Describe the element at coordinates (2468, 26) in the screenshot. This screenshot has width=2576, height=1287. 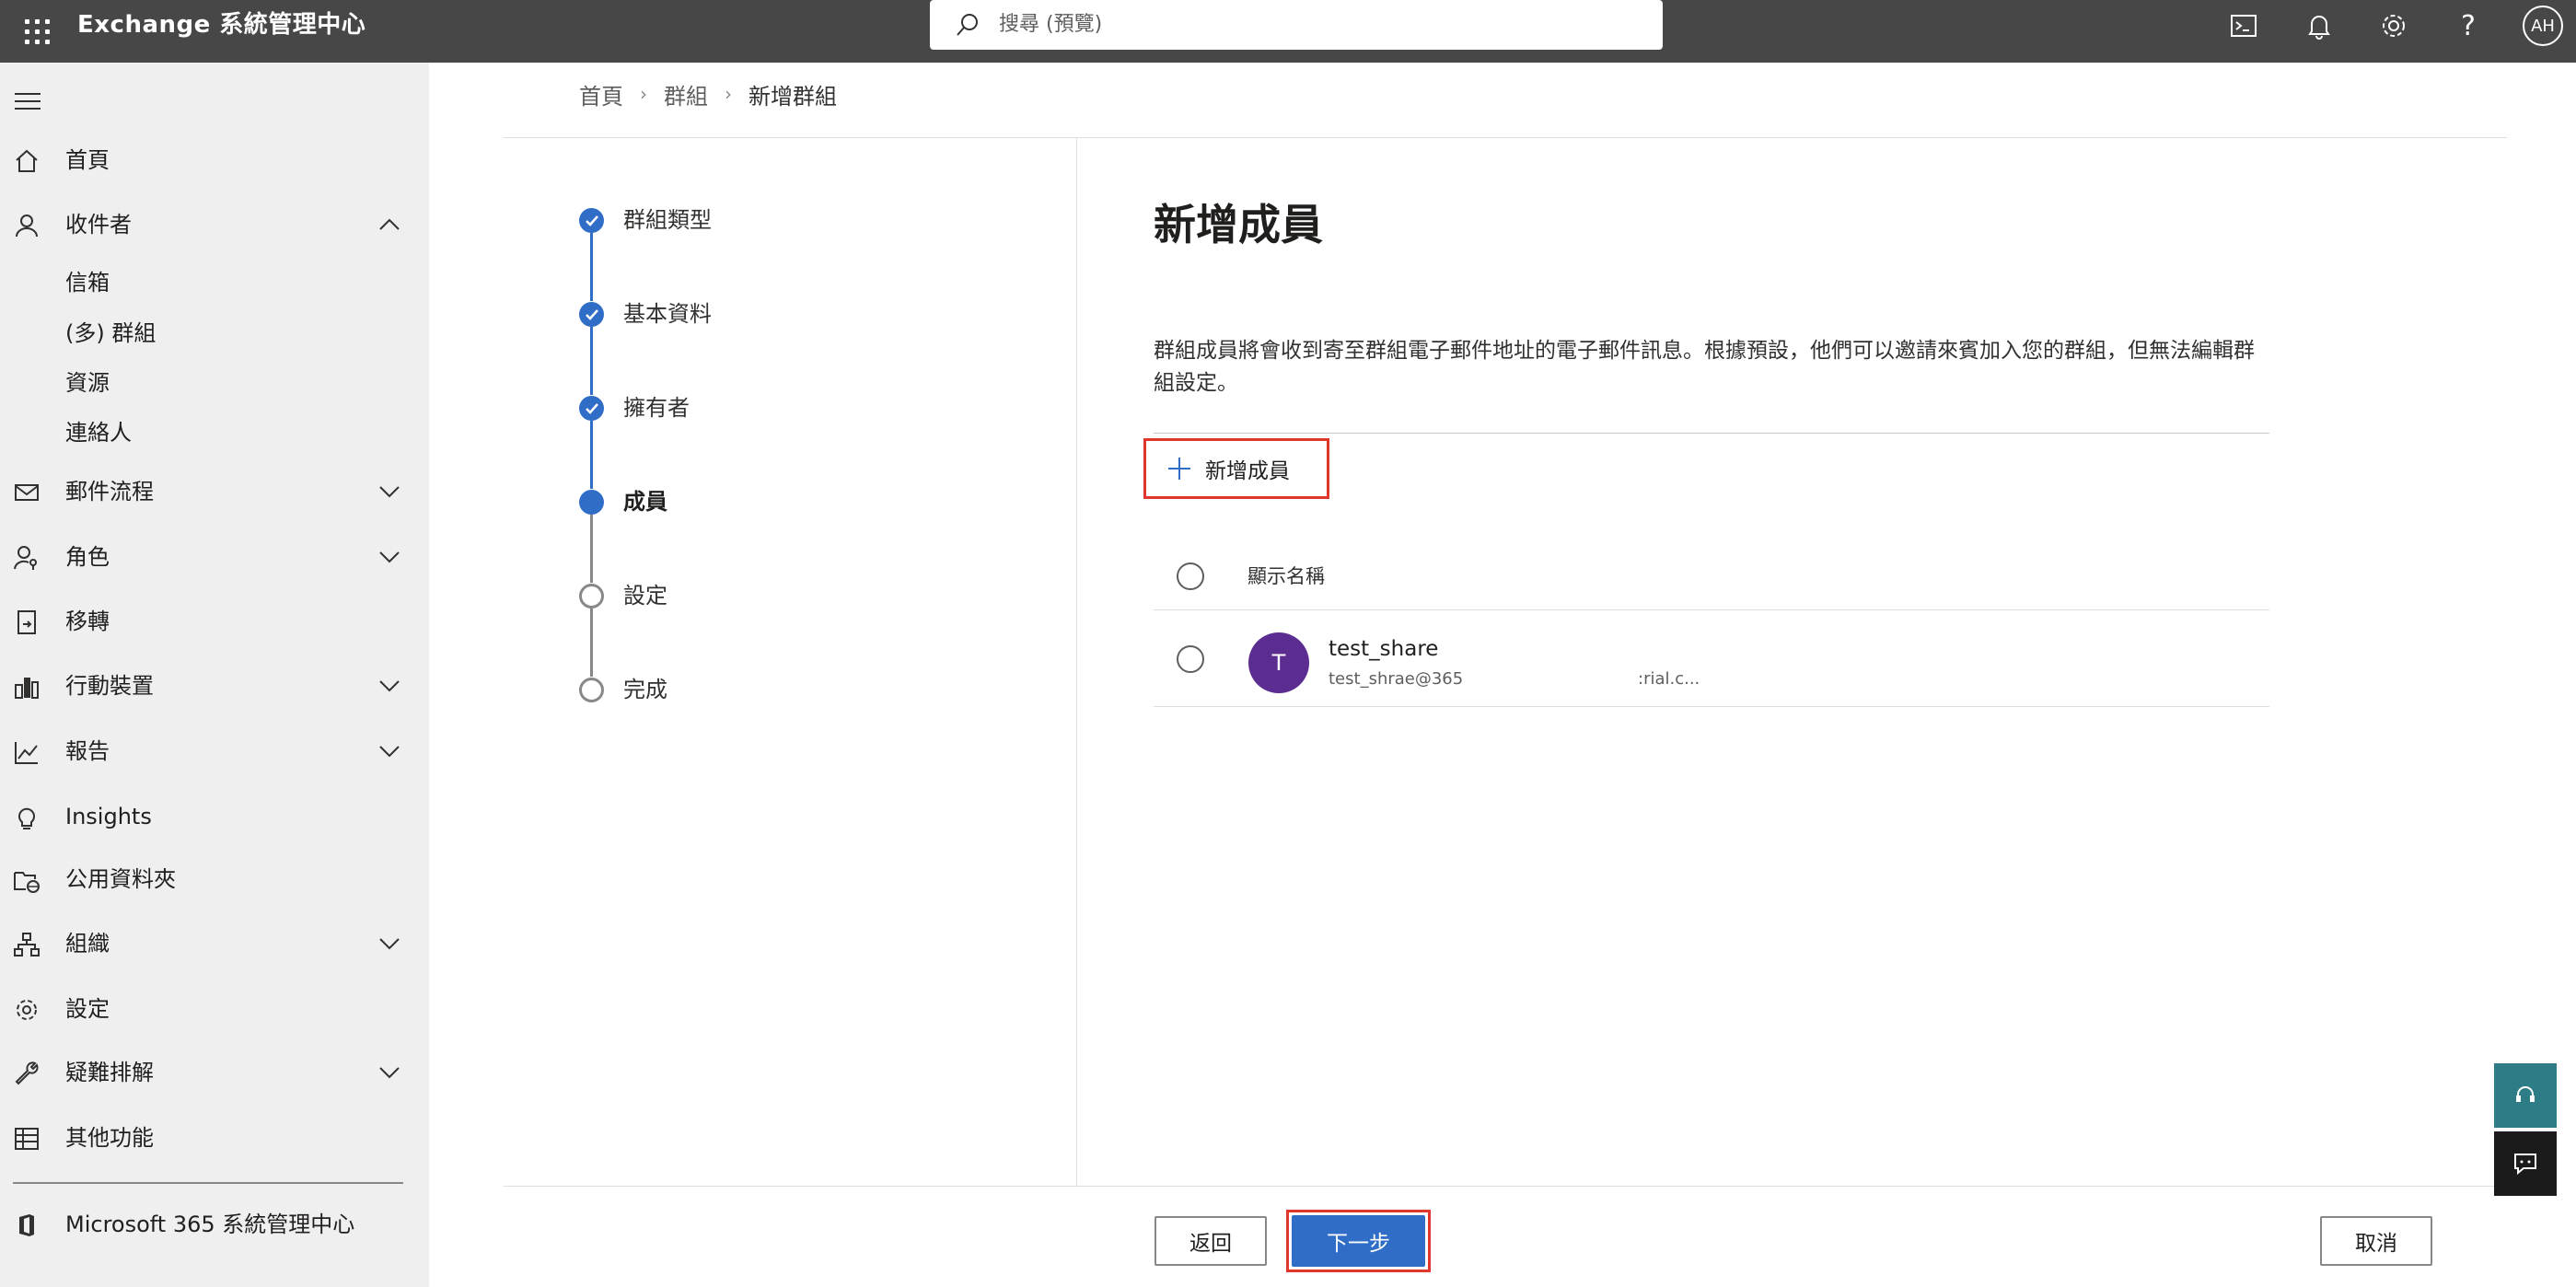
I see `help-icon: ?` at that location.